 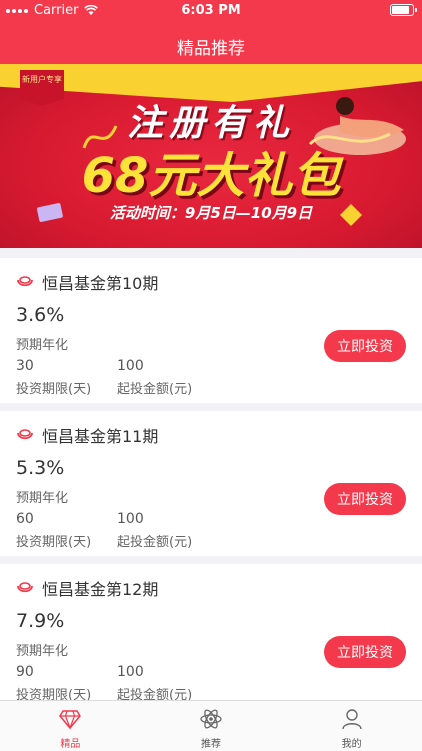 What do you see at coordinates (351, 744) in the screenshot?
I see `tab-label: 我的` at bounding box center [351, 744].